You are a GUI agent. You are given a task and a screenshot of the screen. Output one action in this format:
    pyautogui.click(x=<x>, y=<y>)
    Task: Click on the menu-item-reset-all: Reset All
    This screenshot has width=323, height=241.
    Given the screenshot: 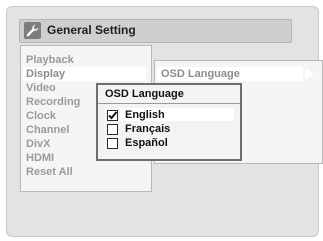 What is the action you would take?
    pyautogui.click(x=49, y=172)
    